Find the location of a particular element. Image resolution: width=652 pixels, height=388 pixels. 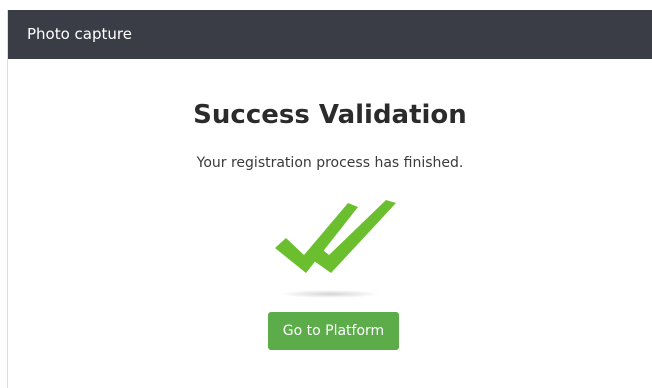

page-title: Success Validation is located at coordinates (330, 115).